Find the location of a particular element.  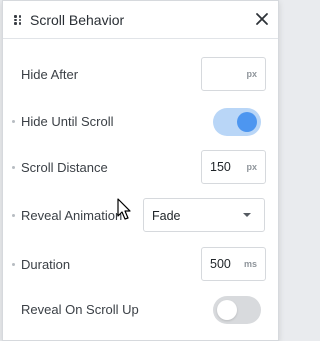

duration-value: 500 is located at coordinates (220, 264).